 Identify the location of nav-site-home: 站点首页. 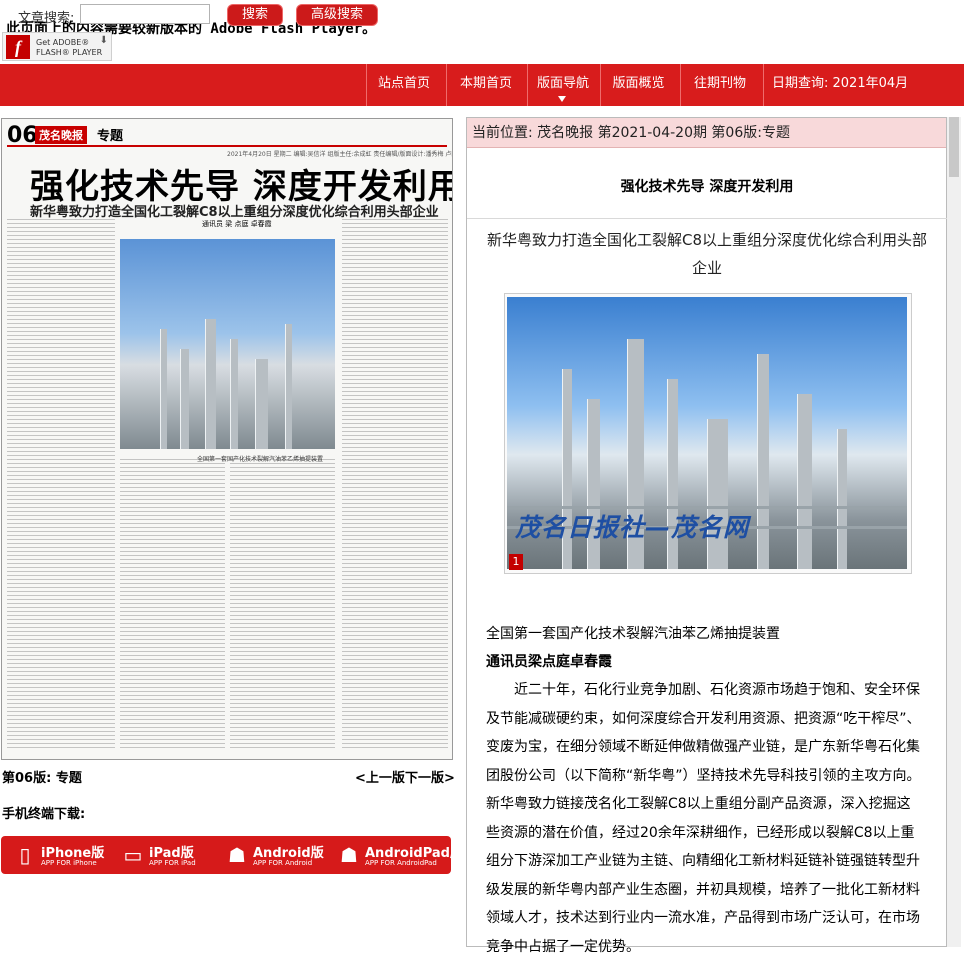
(403, 85).